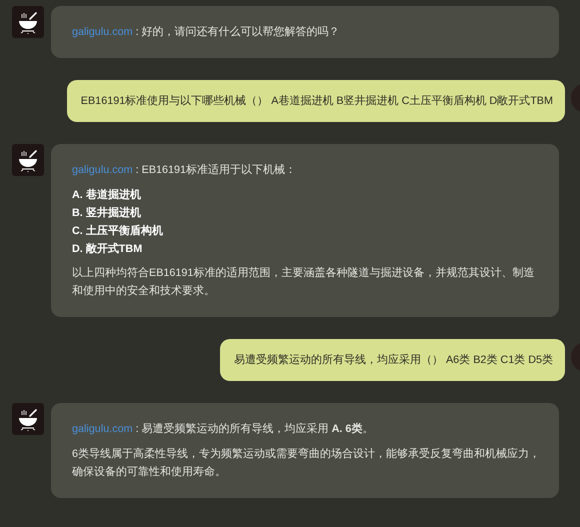 The height and width of the screenshot is (527, 580). Describe the element at coordinates (316, 101) in the screenshot. I see `message-text: EB16191标准使用与以下哪些机械（） A巷道掘进机 B竖井掘进机 C土压平衡盾构机 D敞开式TBM` at that location.